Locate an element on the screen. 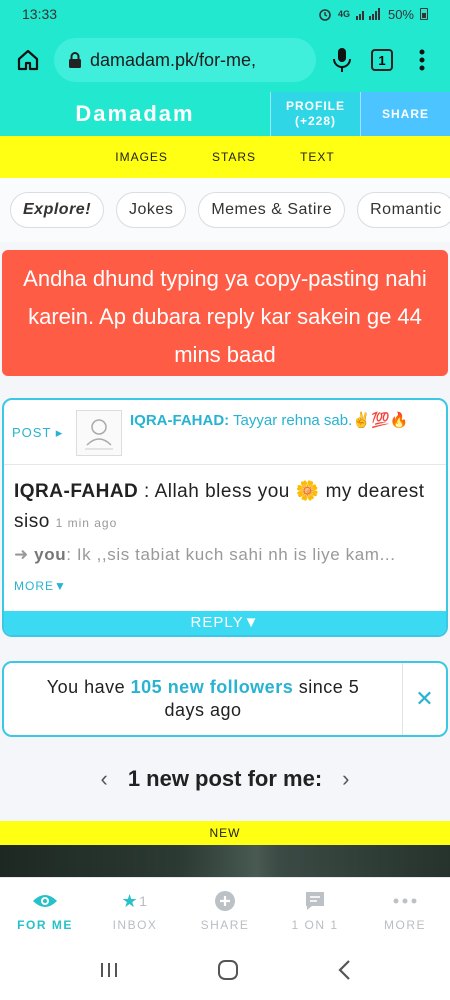  share-button: SHARE is located at coordinates (405, 114).